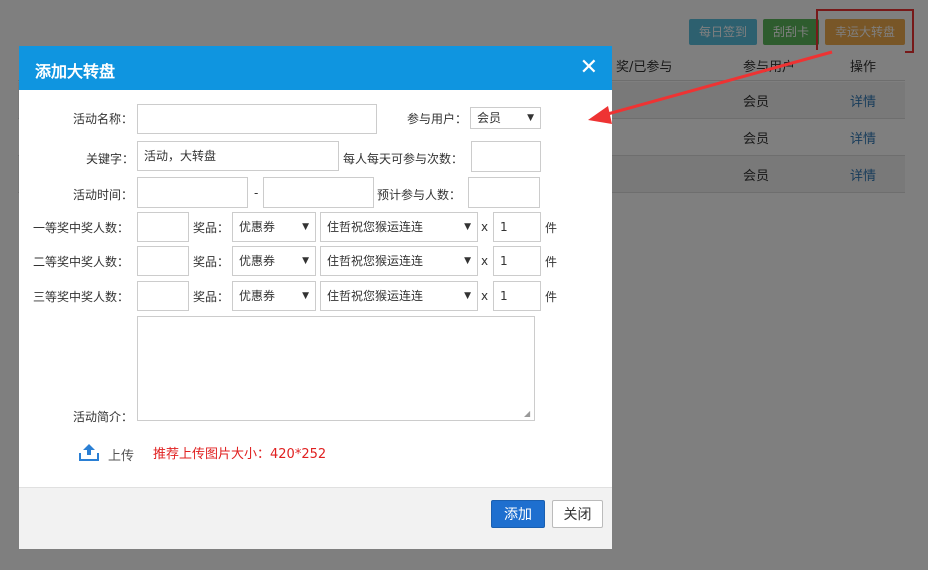 The height and width of the screenshot is (570, 928). I want to click on third-prize-item-select: 住哲祝您猴运连连 ▼, so click(399, 296).